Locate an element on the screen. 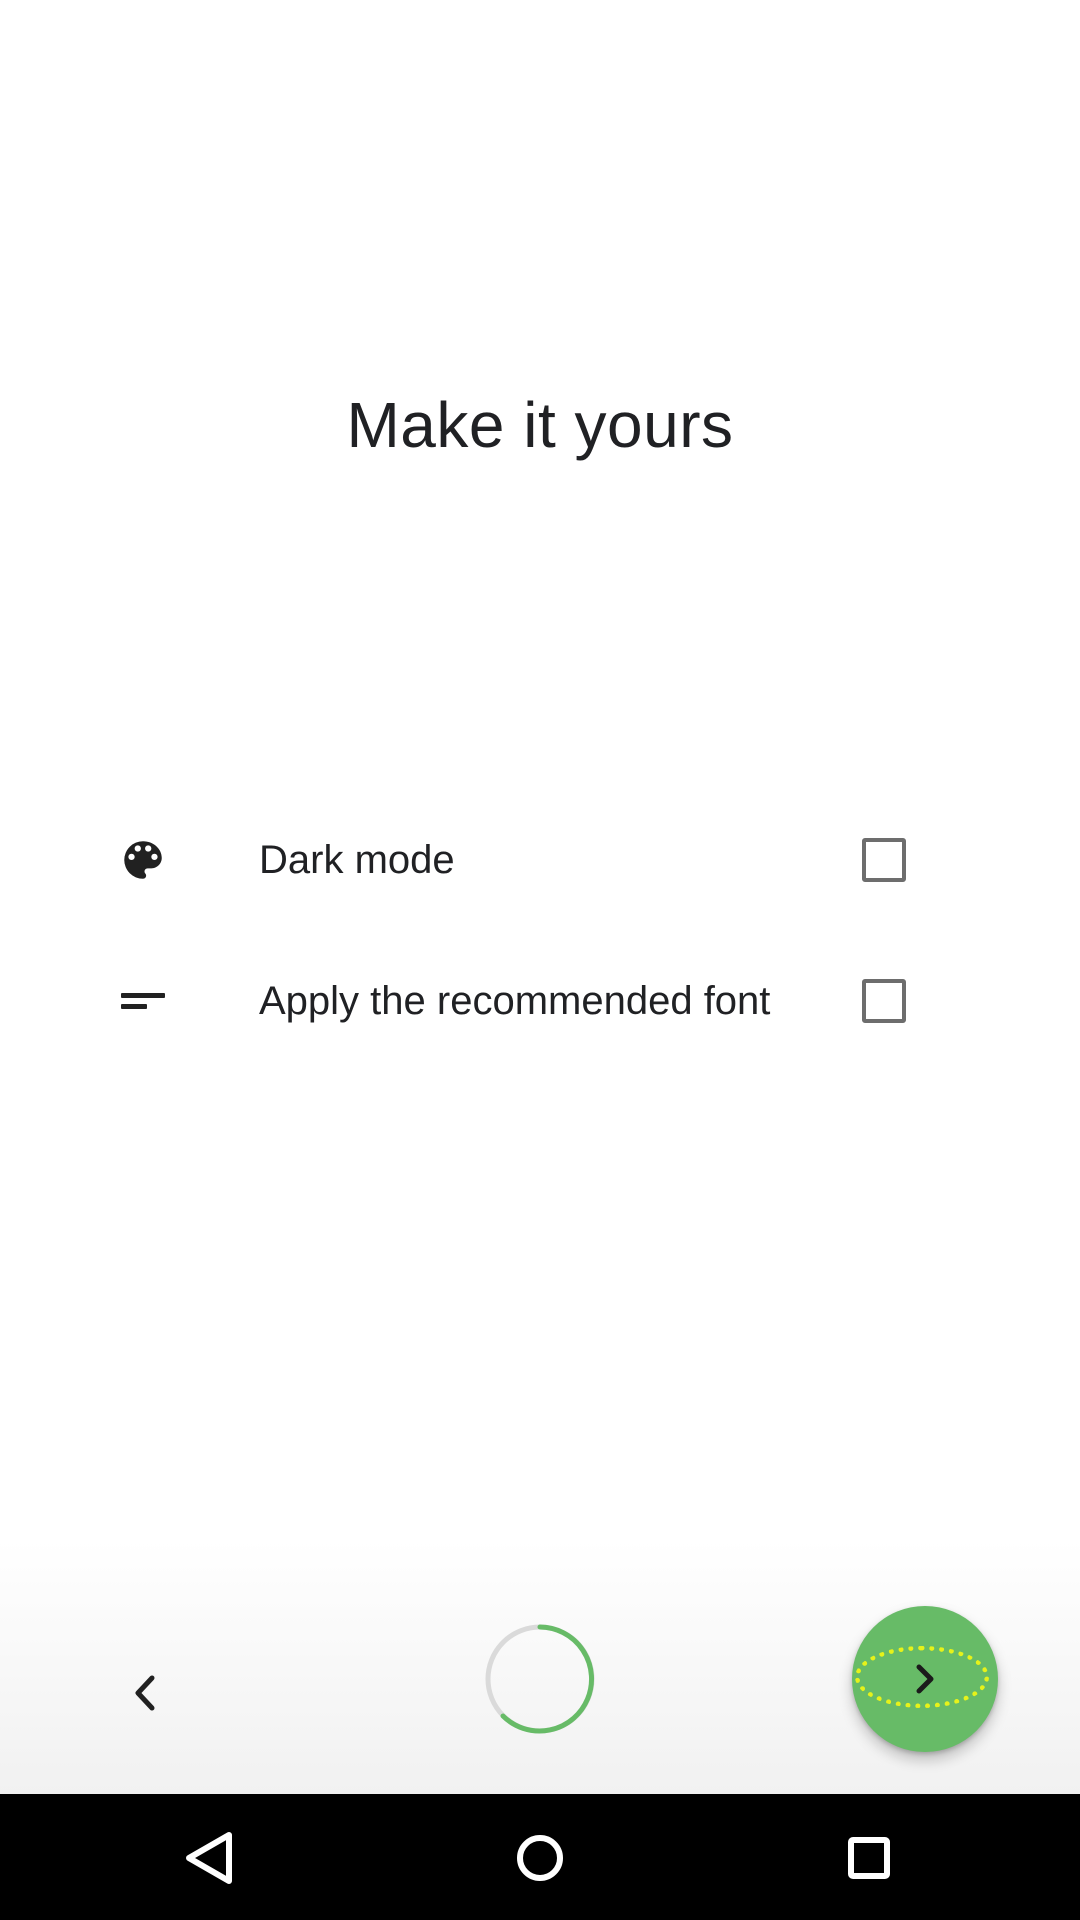 The height and width of the screenshot is (1920, 1080). progress-ring-icon is located at coordinates (540, 1679).